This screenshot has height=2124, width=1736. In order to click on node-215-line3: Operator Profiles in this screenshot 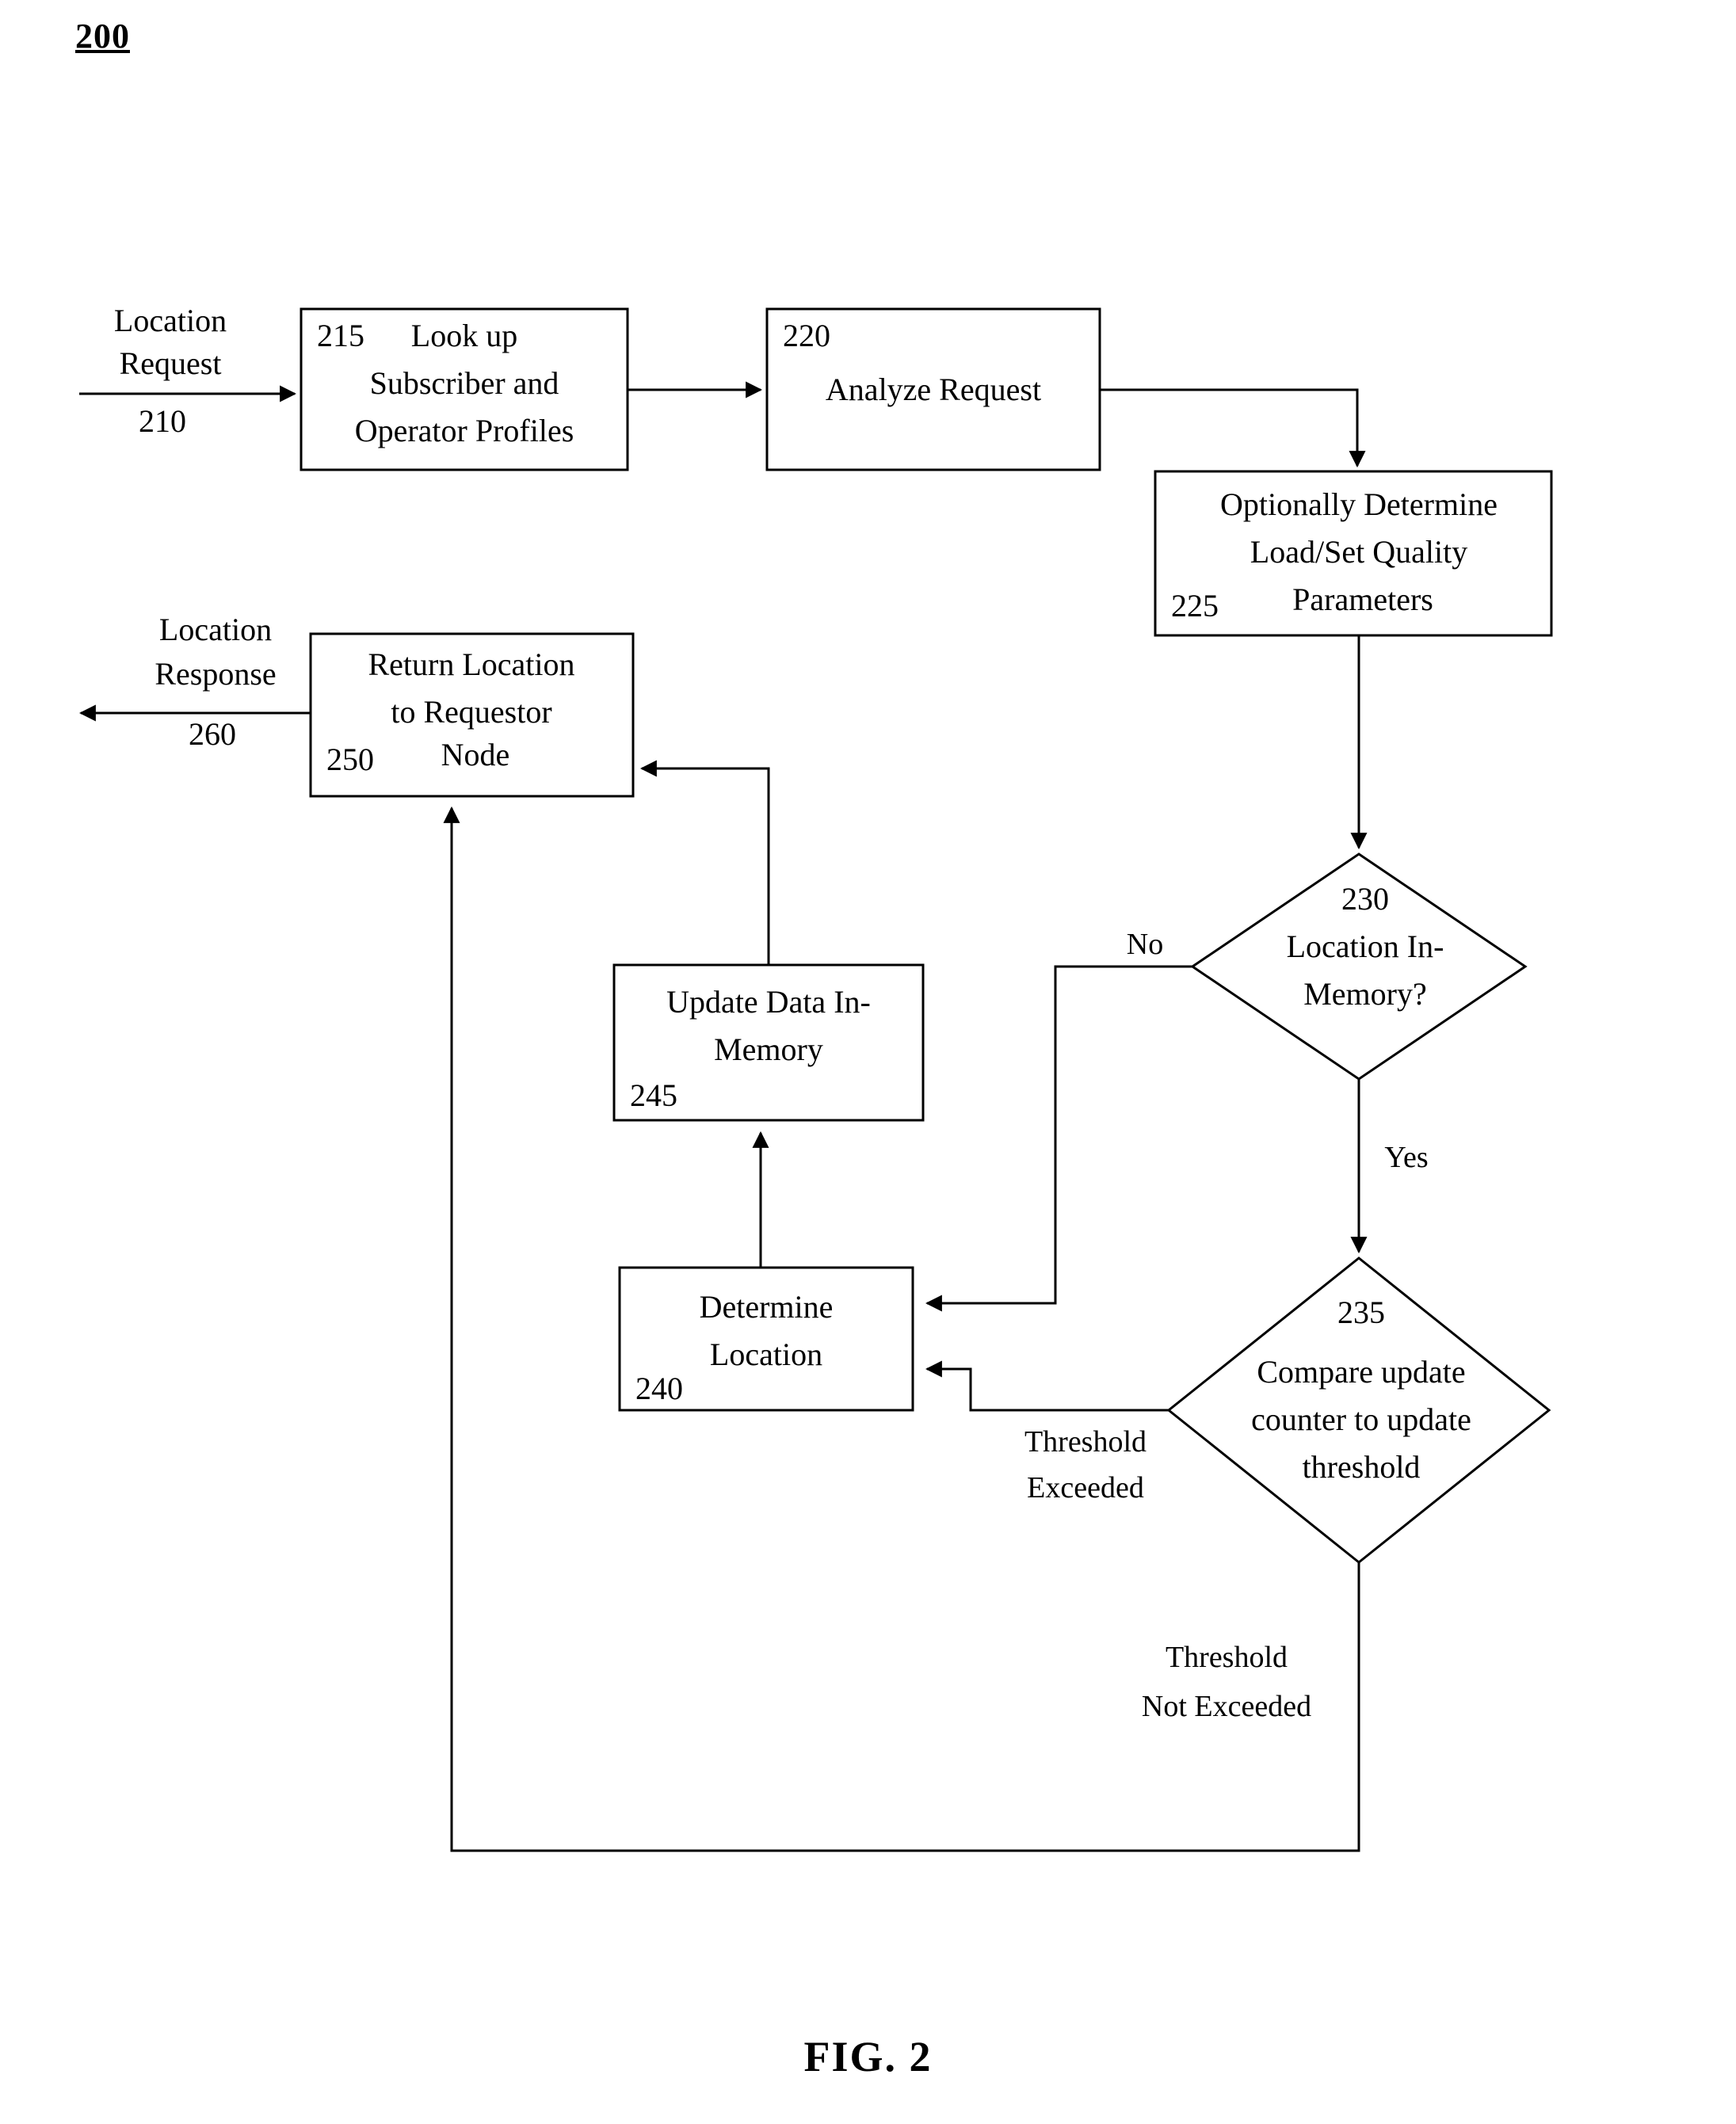, I will do `click(465, 430)`.